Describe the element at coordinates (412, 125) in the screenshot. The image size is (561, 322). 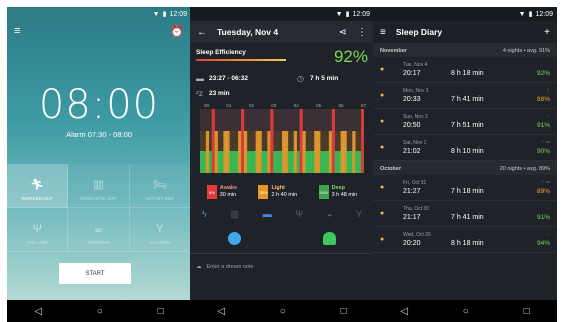
I see `entry-time: 20:50` at that location.